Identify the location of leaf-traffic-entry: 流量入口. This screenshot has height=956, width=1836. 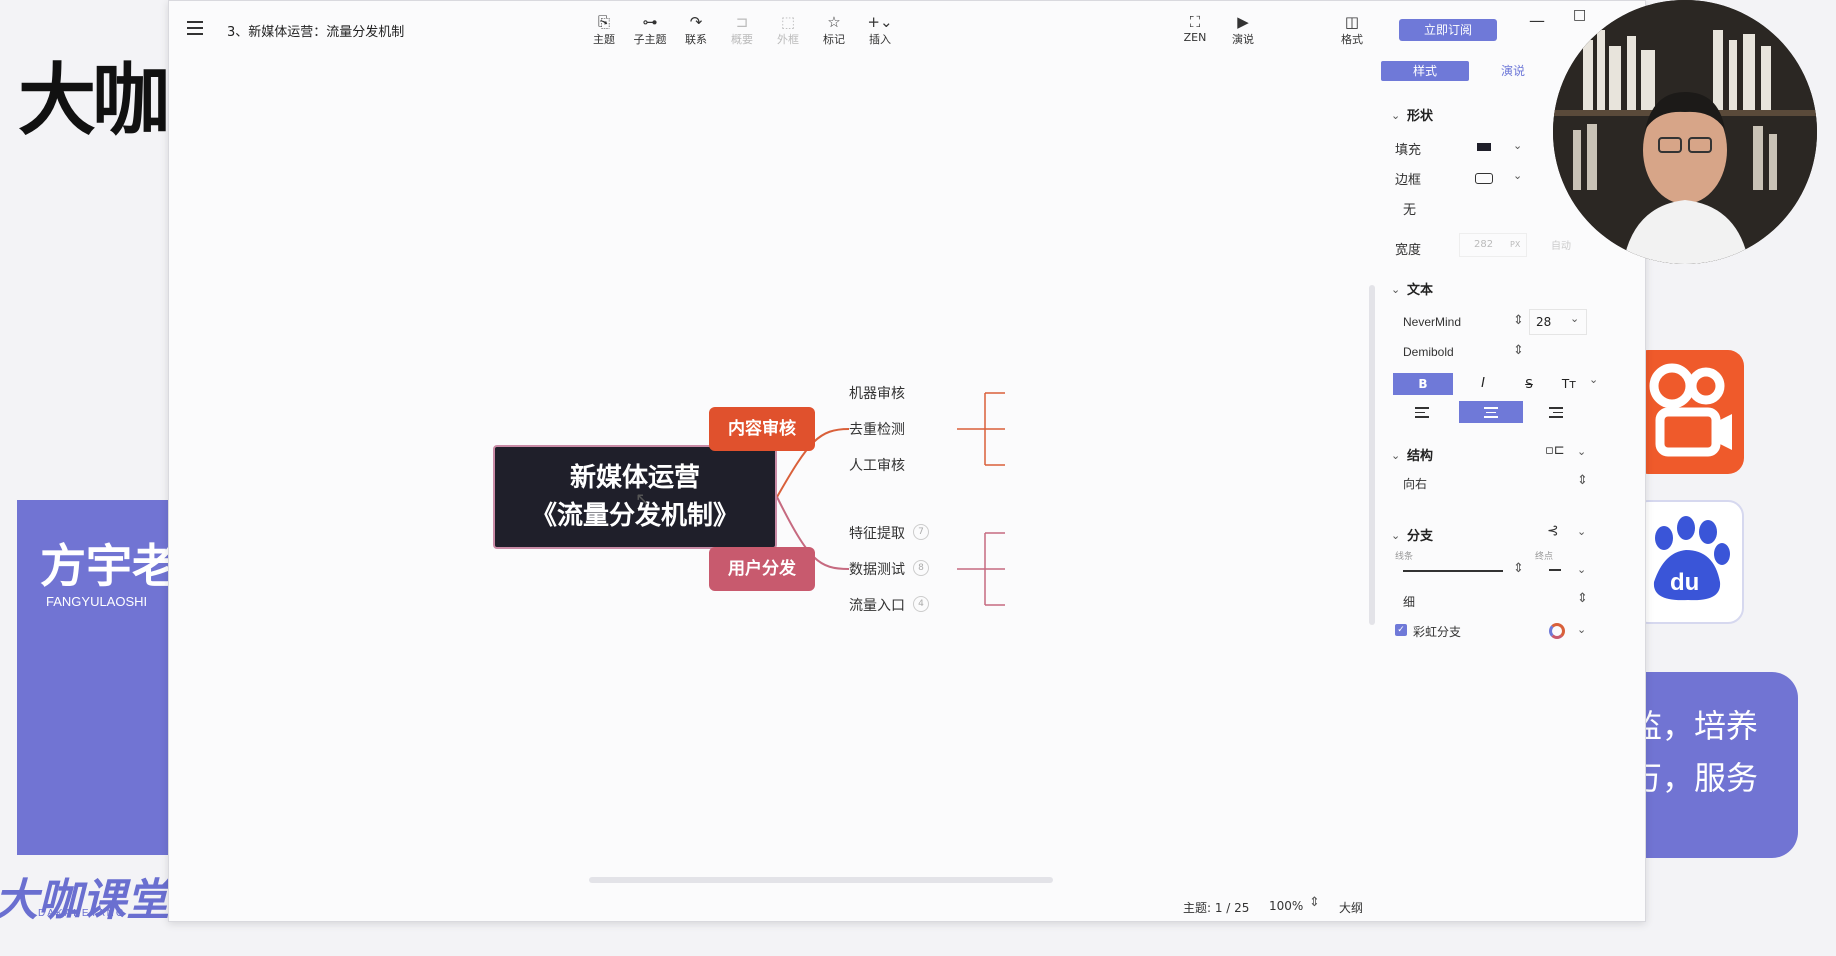
(877, 605).